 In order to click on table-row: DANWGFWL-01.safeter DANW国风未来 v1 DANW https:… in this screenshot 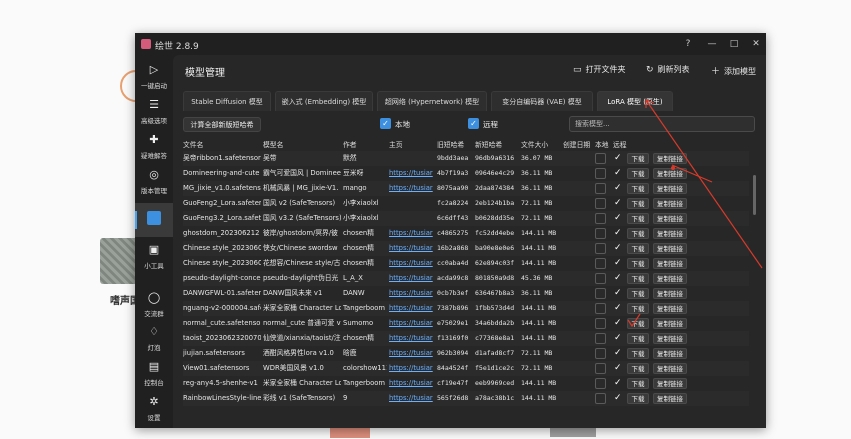, I will do `click(466, 293)`.